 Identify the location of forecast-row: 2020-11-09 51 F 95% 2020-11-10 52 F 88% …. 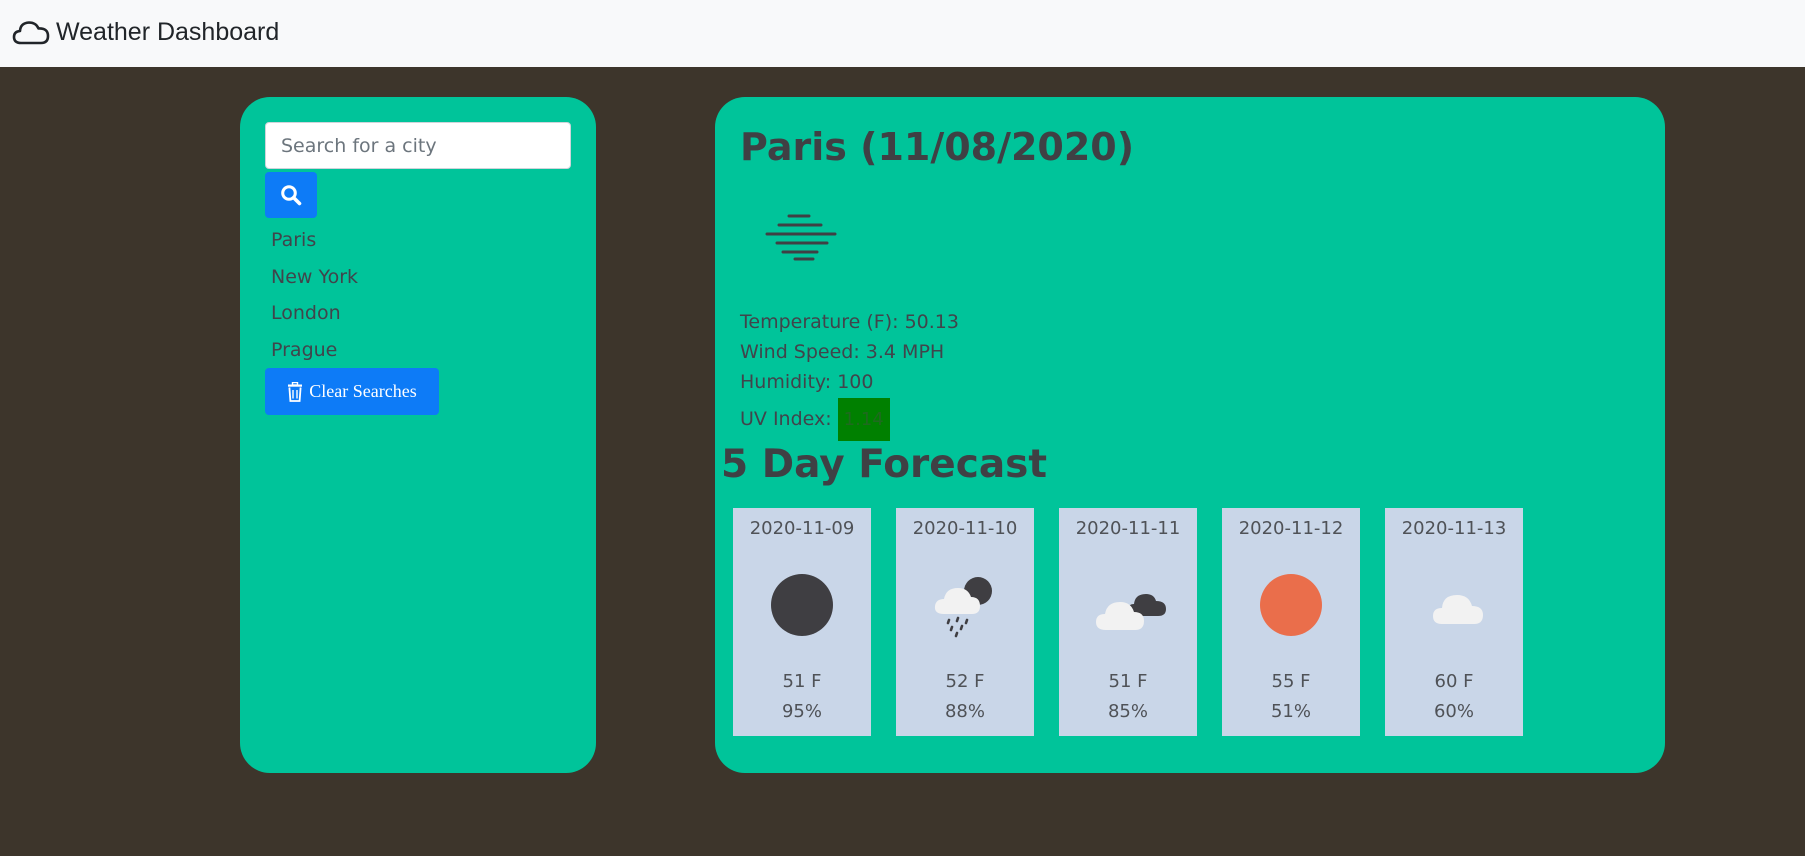
(1128, 622).